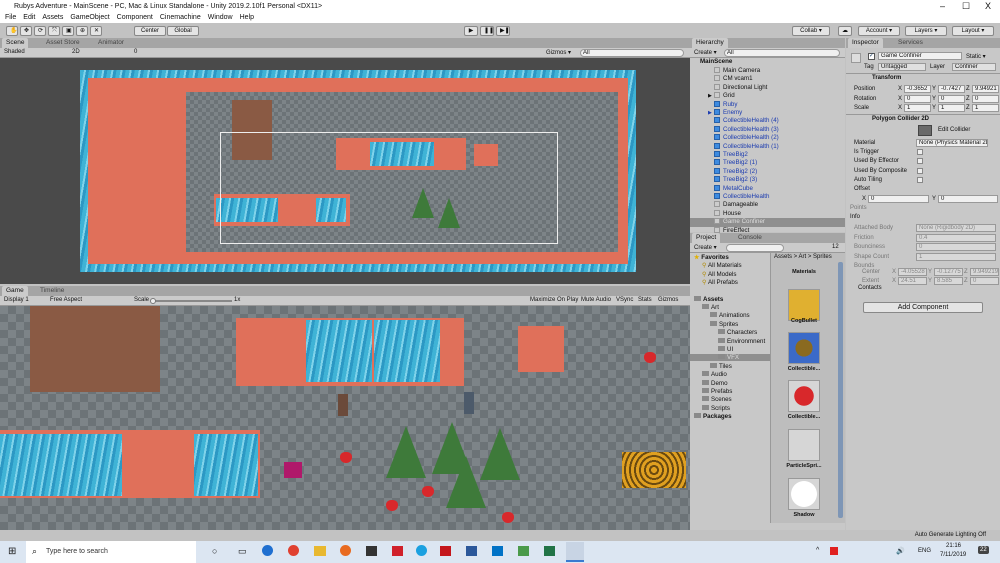  Describe the element at coordinates (953, 555) in the screenshot. I see `clock-date: 7/11/2019` at that location.